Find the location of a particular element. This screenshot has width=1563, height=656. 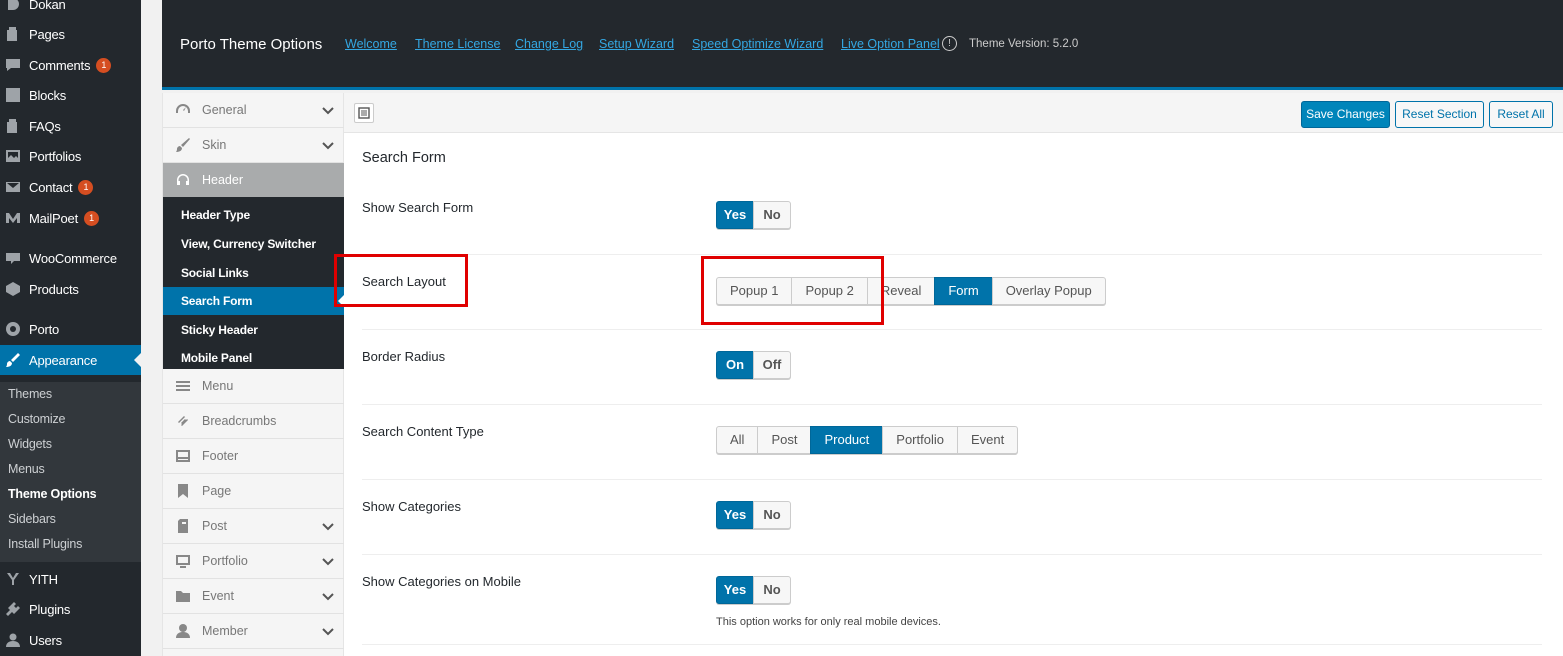

submenu-themes: Themes is located at coordinates (30, 394).